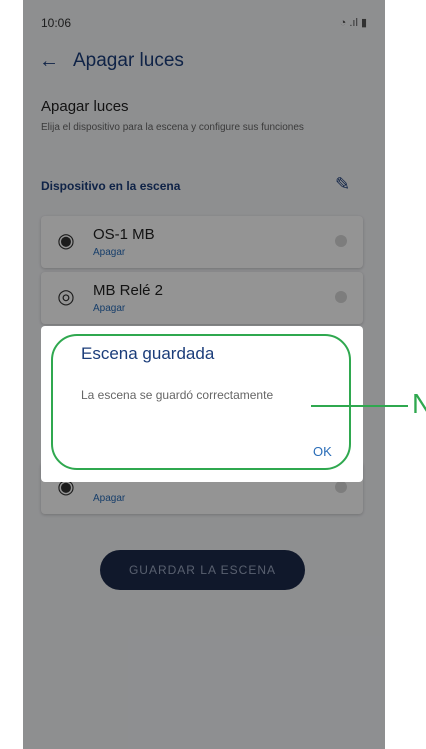 Image resolution: width=426 pixels, height=749 pixels. What do you see at coordinates (359, 406) in the screenshot?
I see `callout-line` at bounding box center [359, 406].